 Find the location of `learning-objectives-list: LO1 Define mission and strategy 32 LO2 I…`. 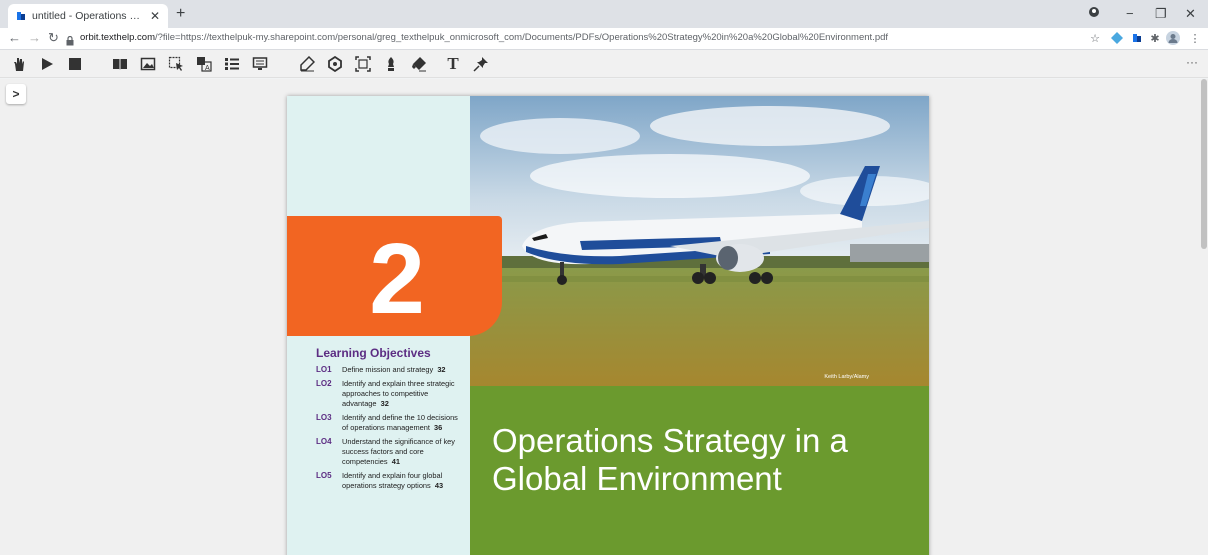

learning-objectives-list: LO1 Define mission and strategy 32 LO2 I… is located at coordinates (391, 430).